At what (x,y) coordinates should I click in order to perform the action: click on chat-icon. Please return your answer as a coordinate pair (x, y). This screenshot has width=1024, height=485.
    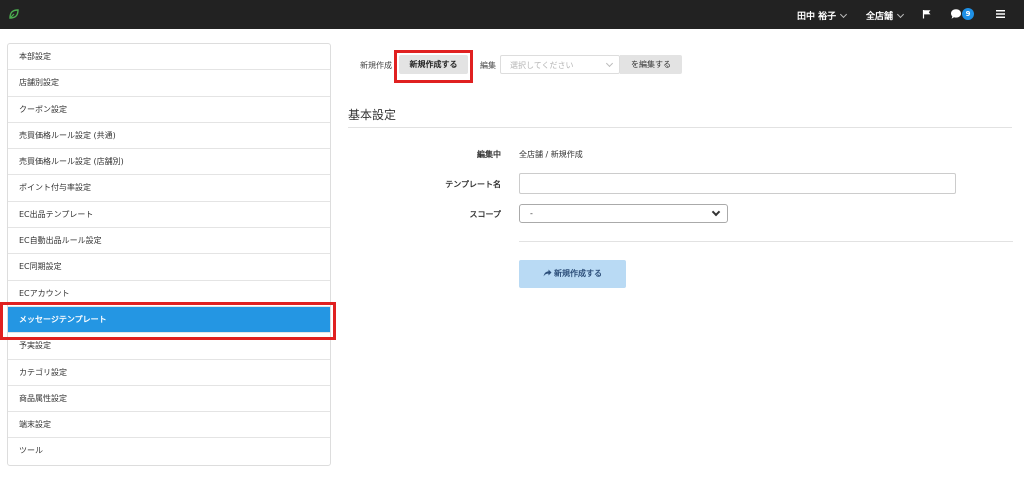
    Looking at the image, I should click on (956, 14).